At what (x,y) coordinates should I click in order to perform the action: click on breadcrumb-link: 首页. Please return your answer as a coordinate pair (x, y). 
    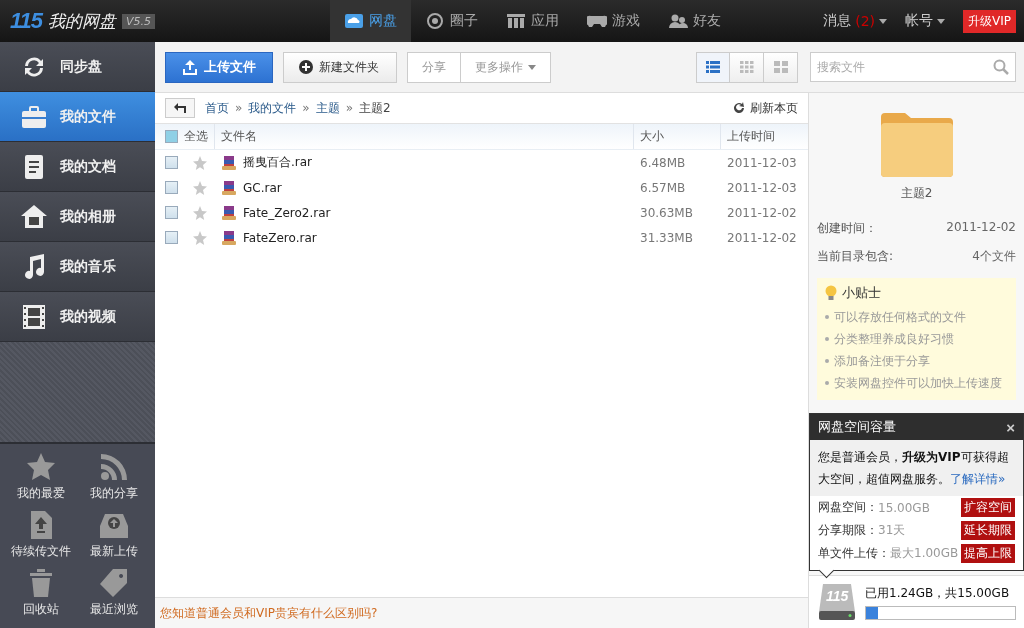
    Looking at the image, I should click on (217, 108).